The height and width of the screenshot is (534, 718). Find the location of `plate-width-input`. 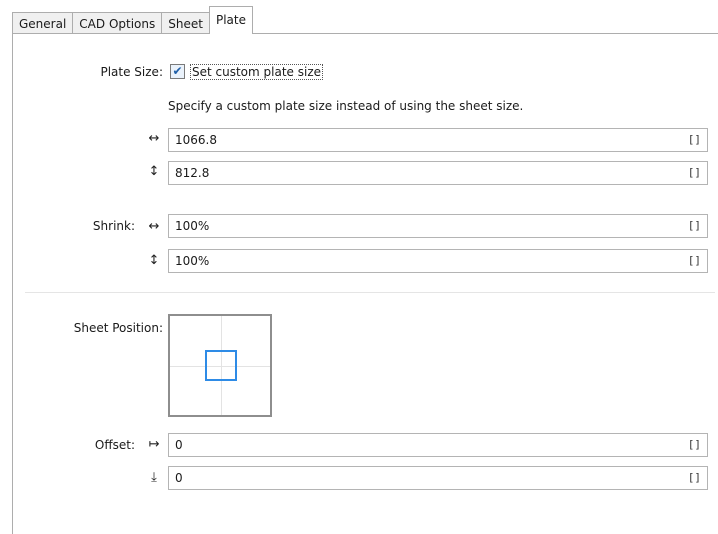

plate-width-input is located at coordinates (415, 140).